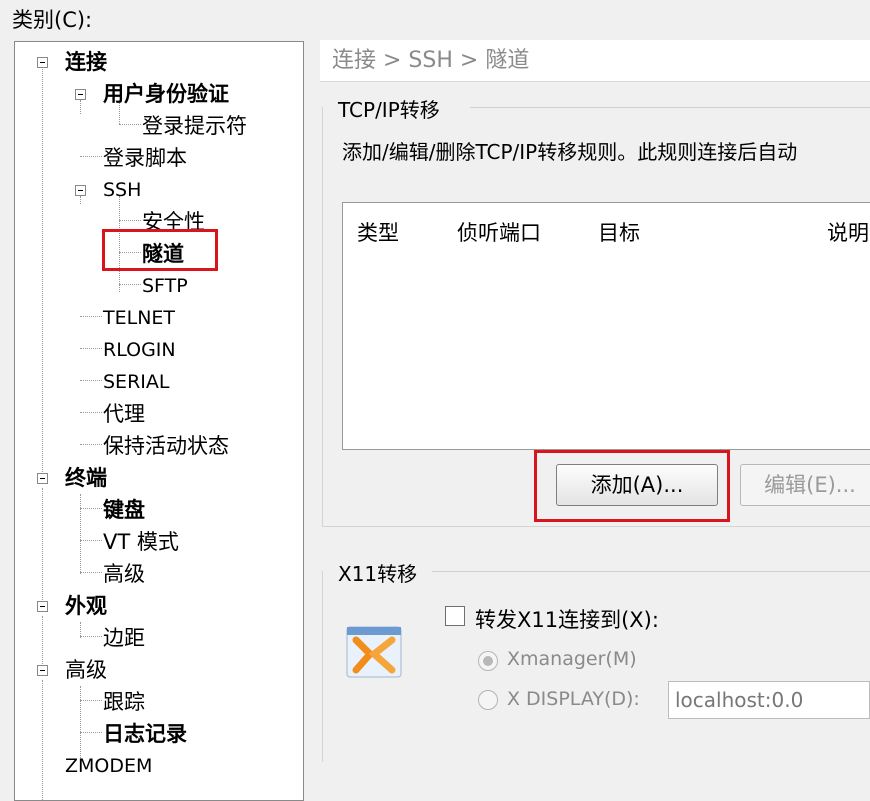  What do you see at coordinates (632, 486) in the screenshot?
I see `add-button-highlight` at bounding box center [632, 486].